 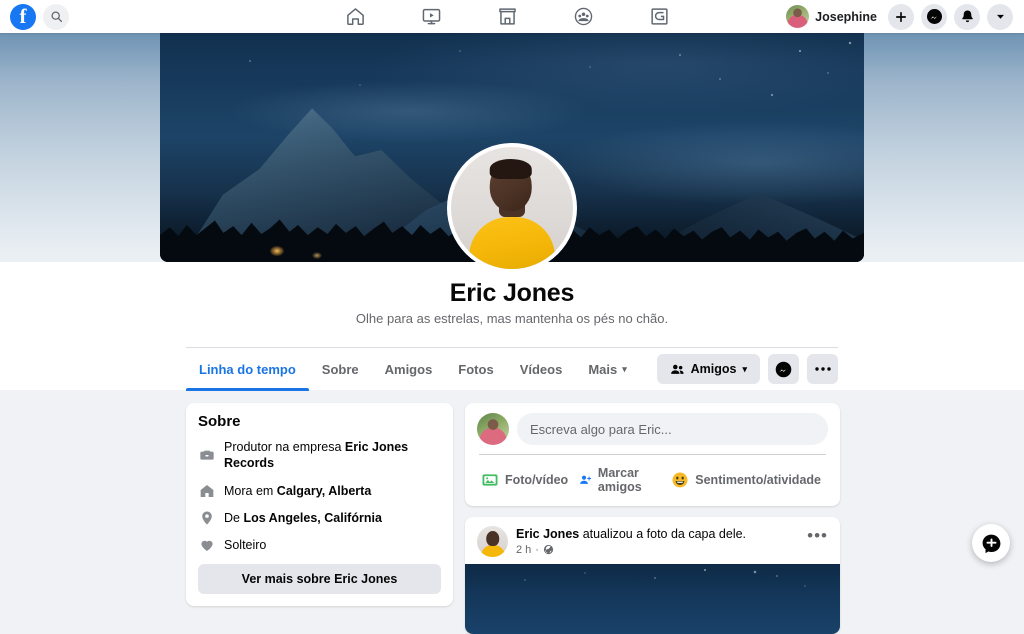 I want to click on search-button, so click(x=56, y=17).